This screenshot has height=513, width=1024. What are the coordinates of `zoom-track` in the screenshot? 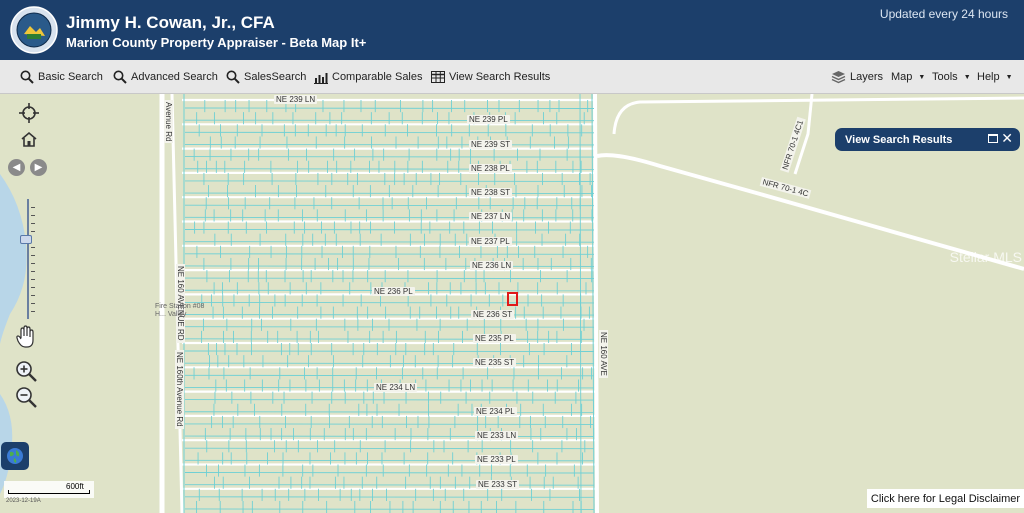 It's located at (28, 259).